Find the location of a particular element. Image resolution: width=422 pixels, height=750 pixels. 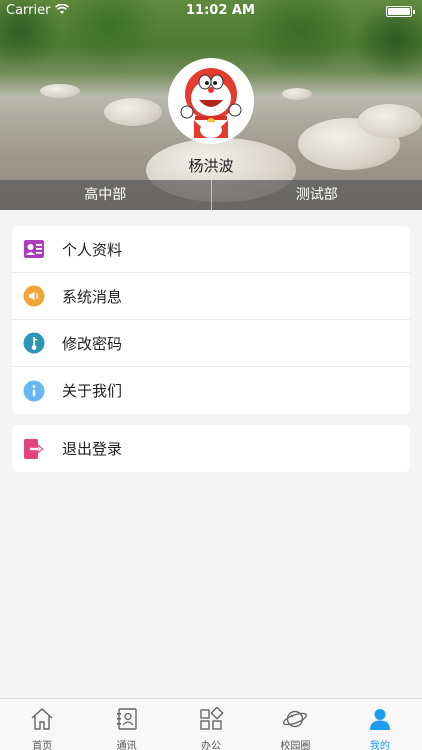

tab-home: 首页 is located at coordinates (42, 724).